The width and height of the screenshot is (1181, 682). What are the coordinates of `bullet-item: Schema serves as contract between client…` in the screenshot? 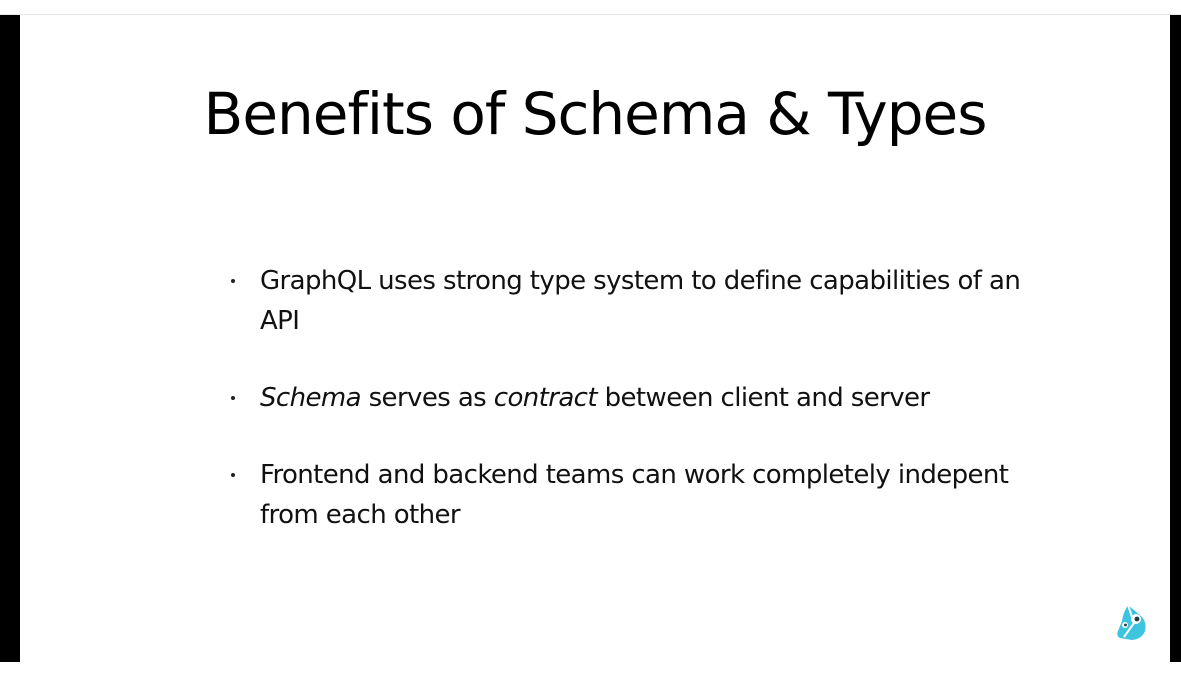 It's located at (626, 398).